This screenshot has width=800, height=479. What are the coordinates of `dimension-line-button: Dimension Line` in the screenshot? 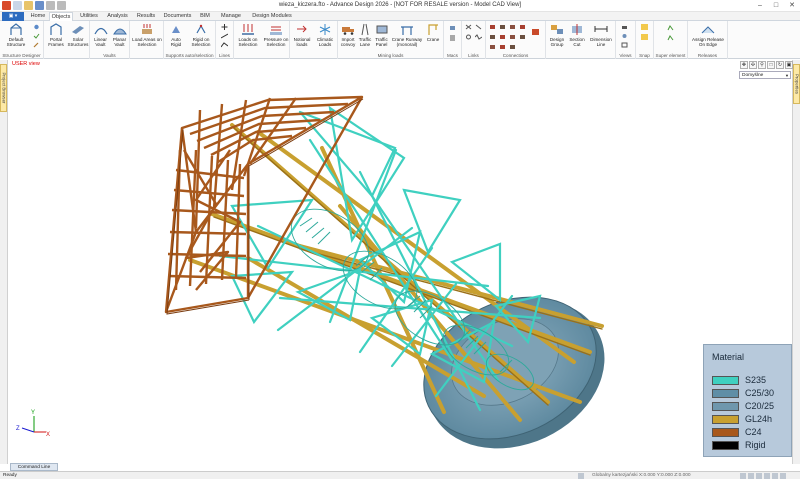 It's located at (601, 35).